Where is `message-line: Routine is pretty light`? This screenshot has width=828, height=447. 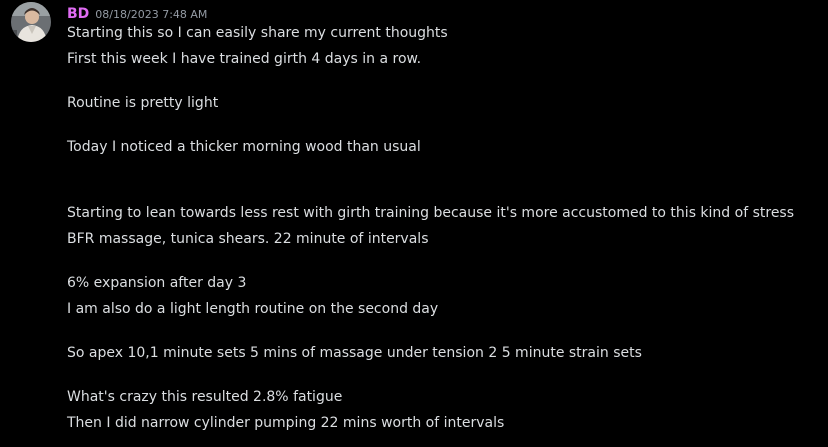 message-line: Routine is pretty light is located at coordinates (143, 103).